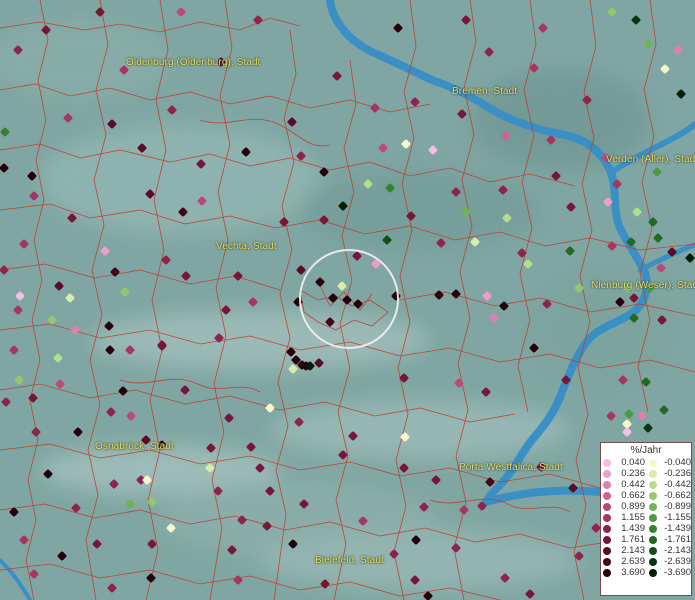 This screenshot has height=600, width=695. What do you see at coordinates (650, 159) in the screenshot?
I see `place-label-verden: Verden (Aller), Stadt` at bounding box center [650, 159].